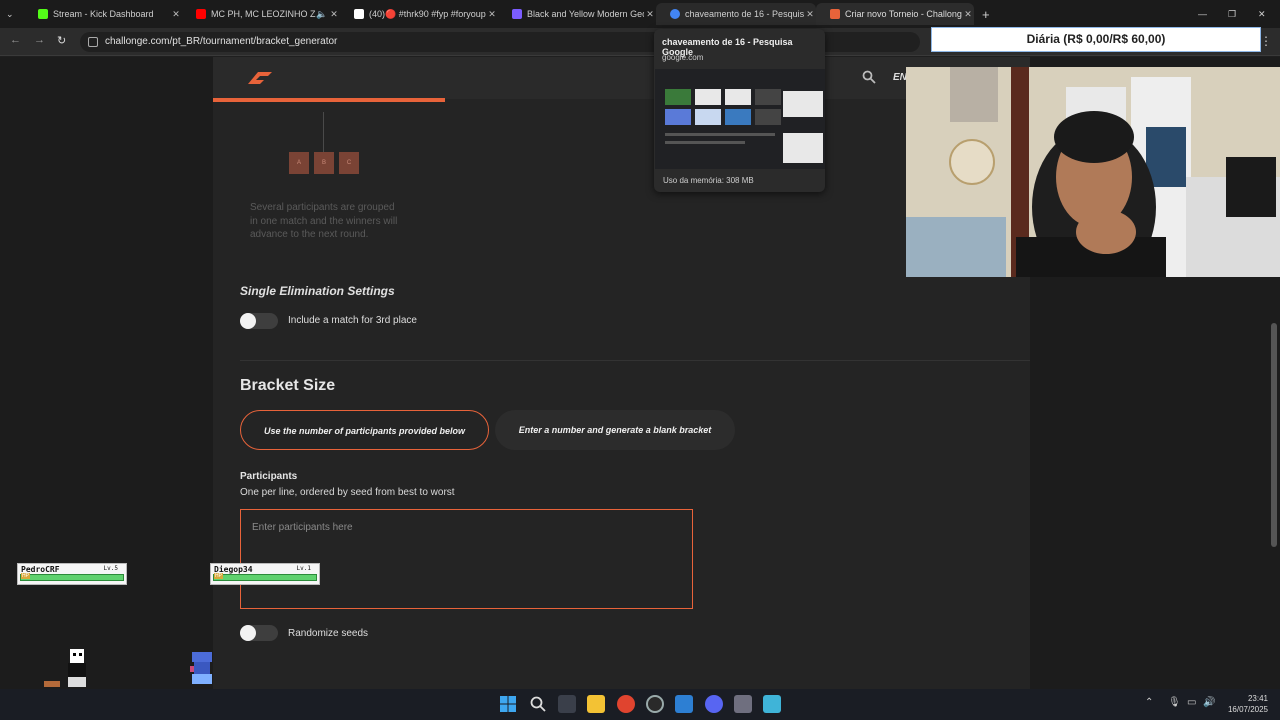 Image resolution: width=1280 pixels, height=720 pixels. I want to click on minimize-button: —, so click(1204, 14).